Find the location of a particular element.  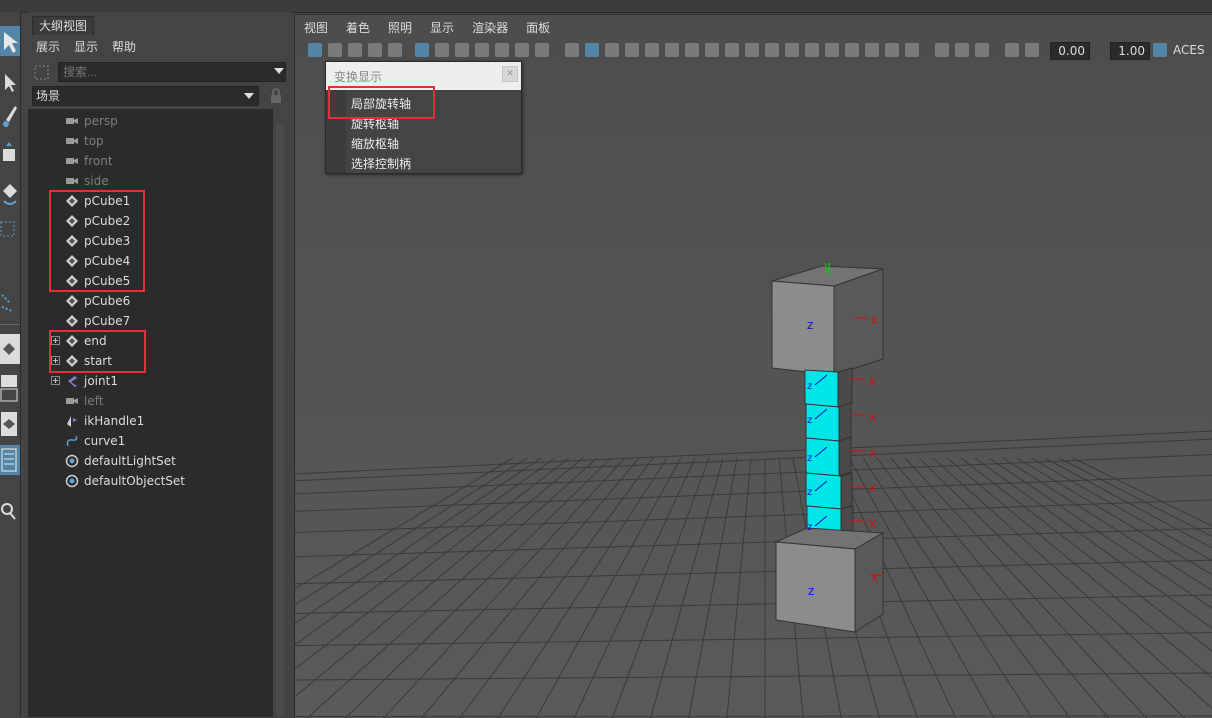

outliner-layout-icon is located at coordinates (10, 460).